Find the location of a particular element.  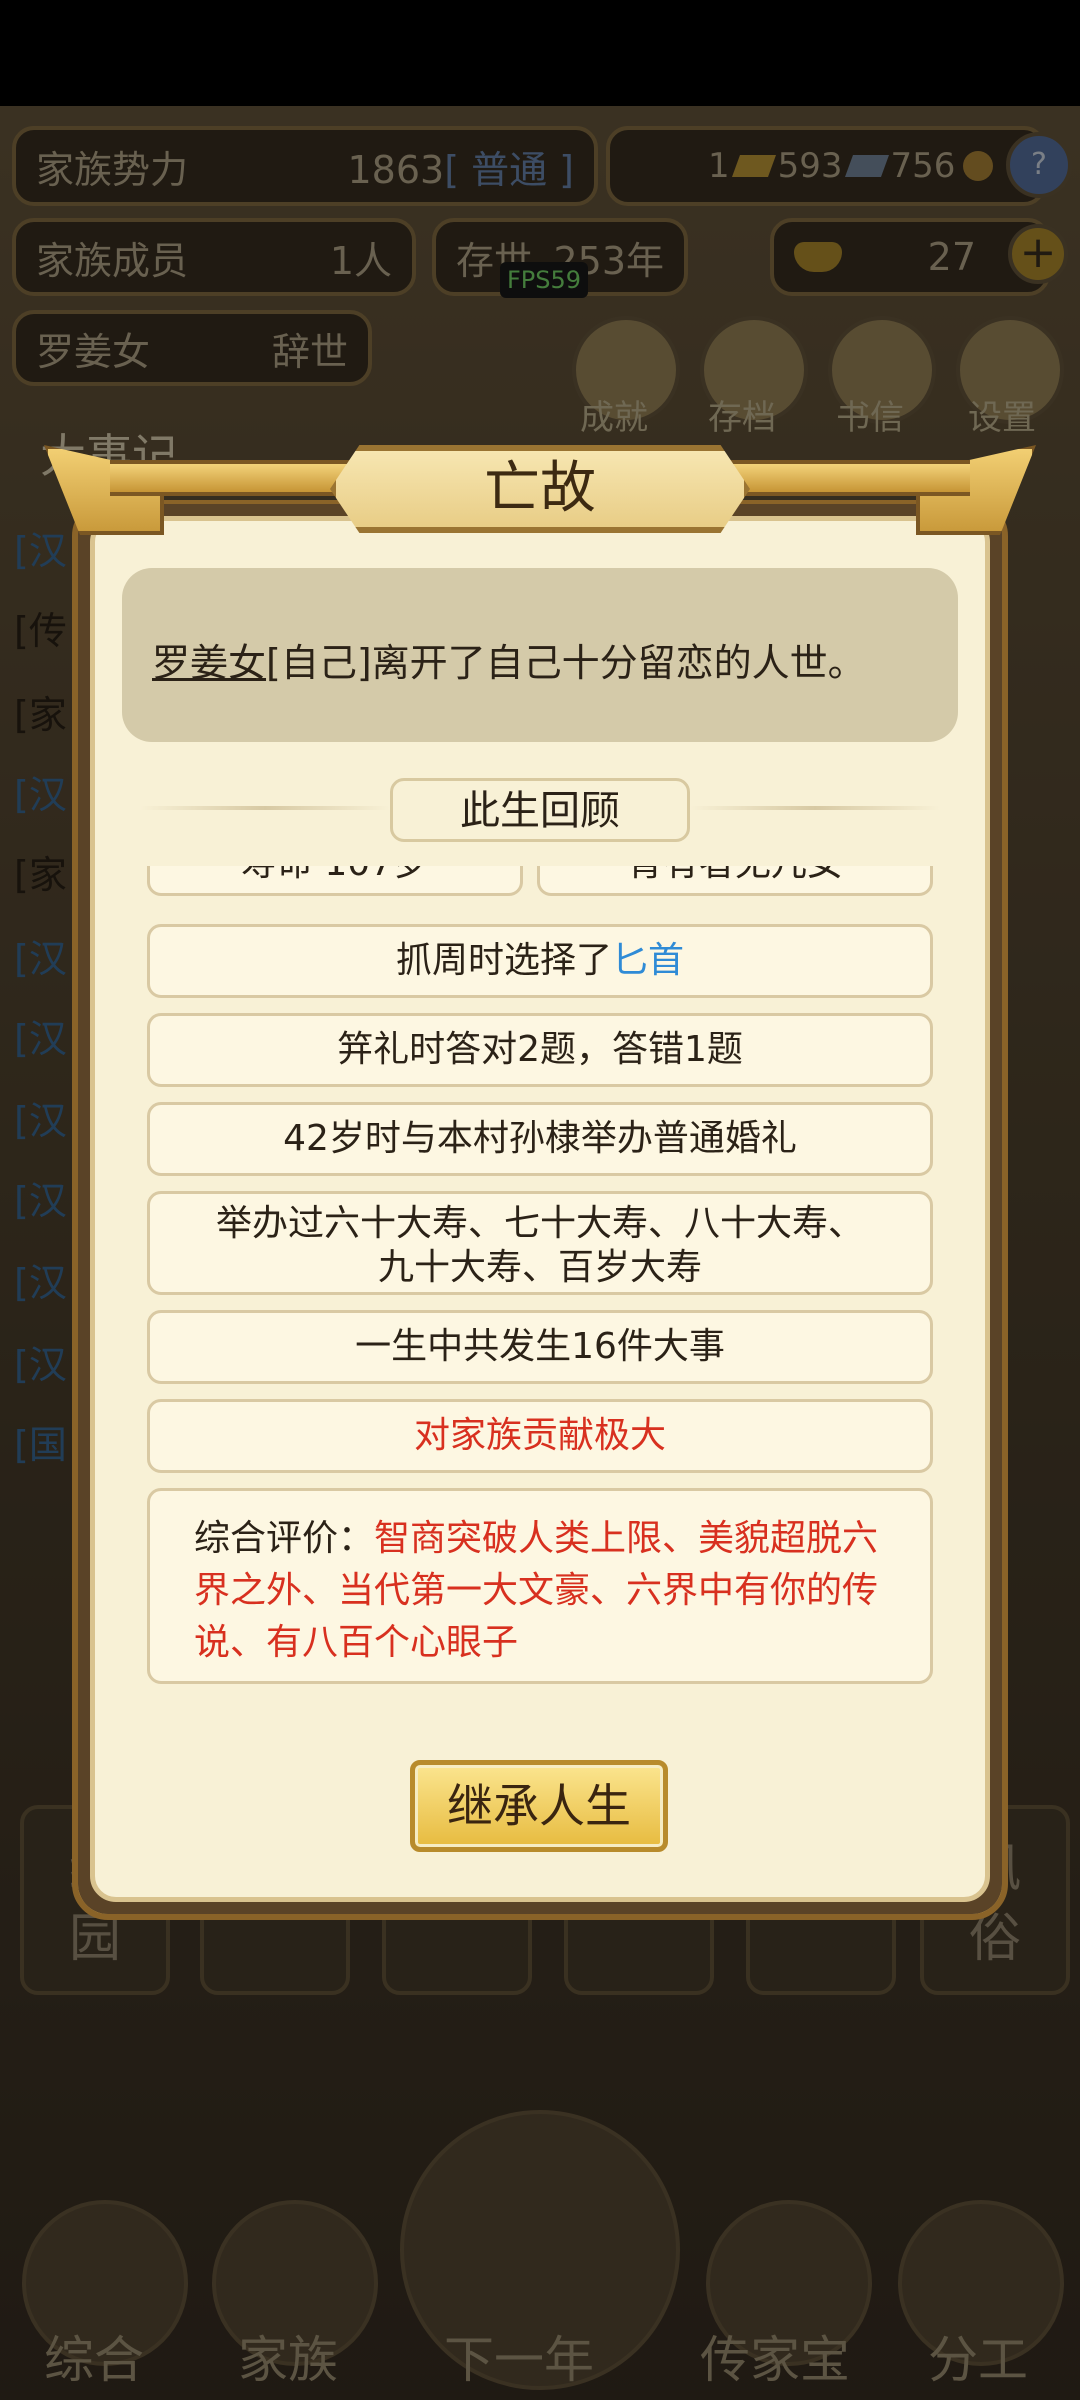

death-message: [自己]离开了自己十分留恋的人世。 is located at coordinates (566, 663).